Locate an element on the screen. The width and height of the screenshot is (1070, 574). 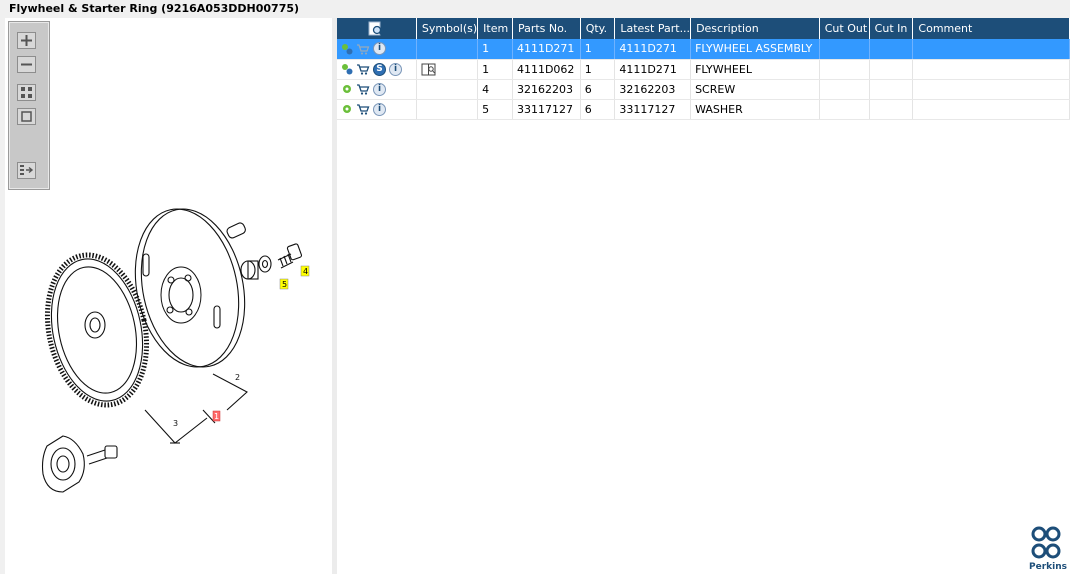
perkins-logo: Perkins is located at coordinates (1047, 549).